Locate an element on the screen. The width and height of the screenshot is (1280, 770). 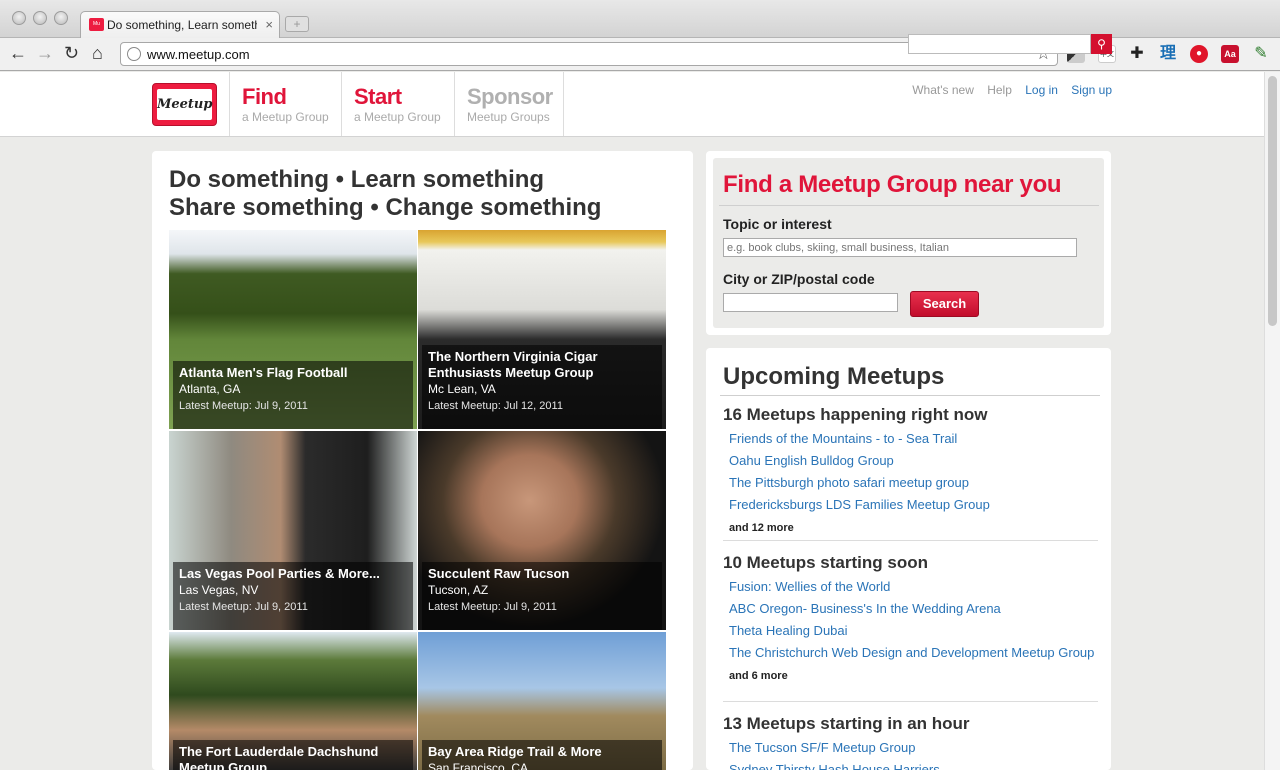
zoom-window-button is located at coordinates (61, 18).